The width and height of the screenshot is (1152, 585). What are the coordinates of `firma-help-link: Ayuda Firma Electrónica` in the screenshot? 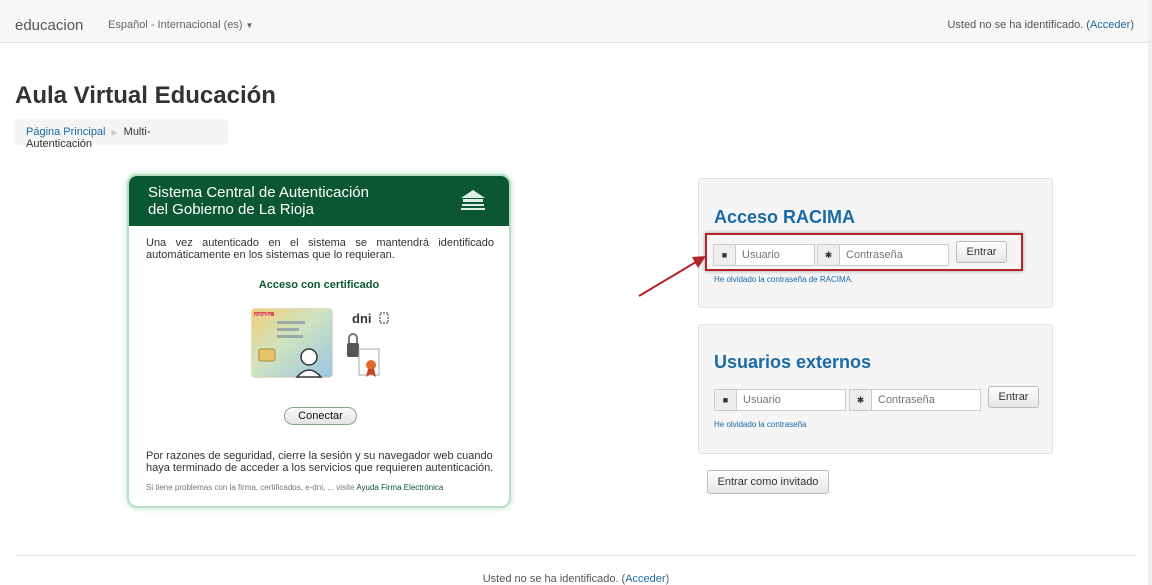 It's located at (399, 487).